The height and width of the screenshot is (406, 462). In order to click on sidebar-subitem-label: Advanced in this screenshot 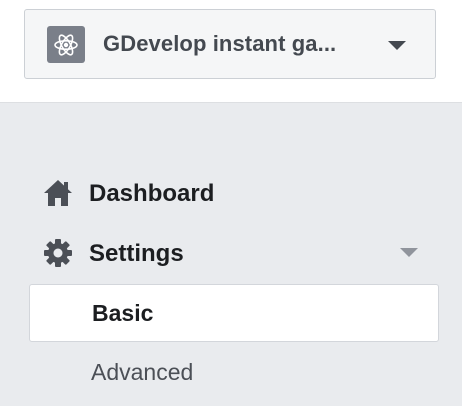, I will do `click(142, 372)`.